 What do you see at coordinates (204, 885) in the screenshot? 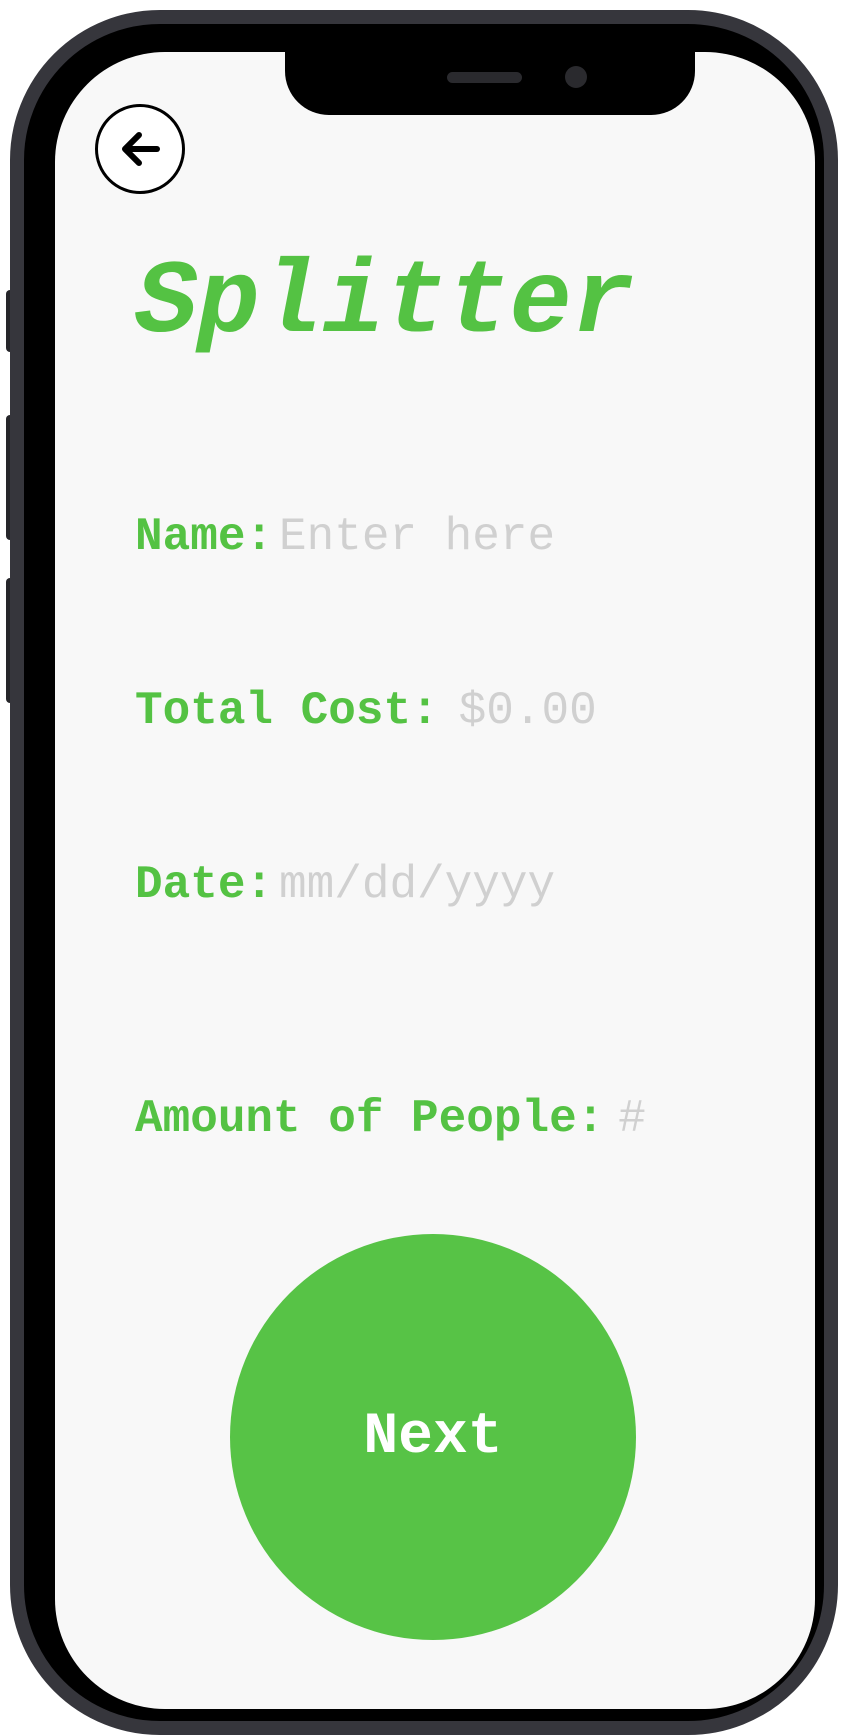
I see `date-label: Date:` at bounding box center [204, 885].